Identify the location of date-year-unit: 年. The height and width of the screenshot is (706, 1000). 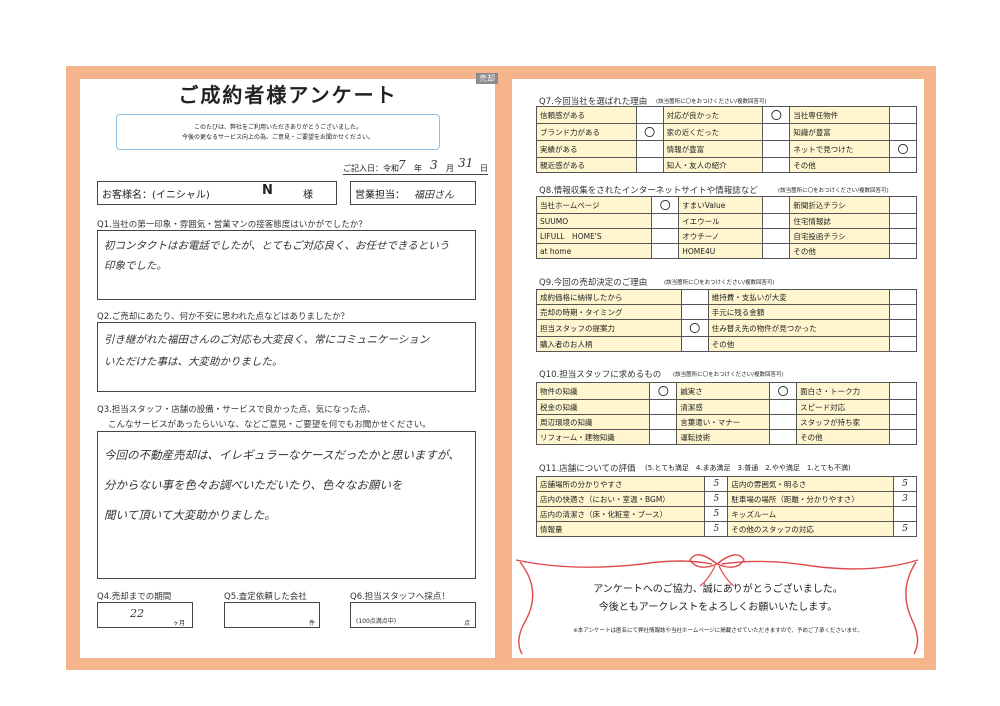
(418, 168).